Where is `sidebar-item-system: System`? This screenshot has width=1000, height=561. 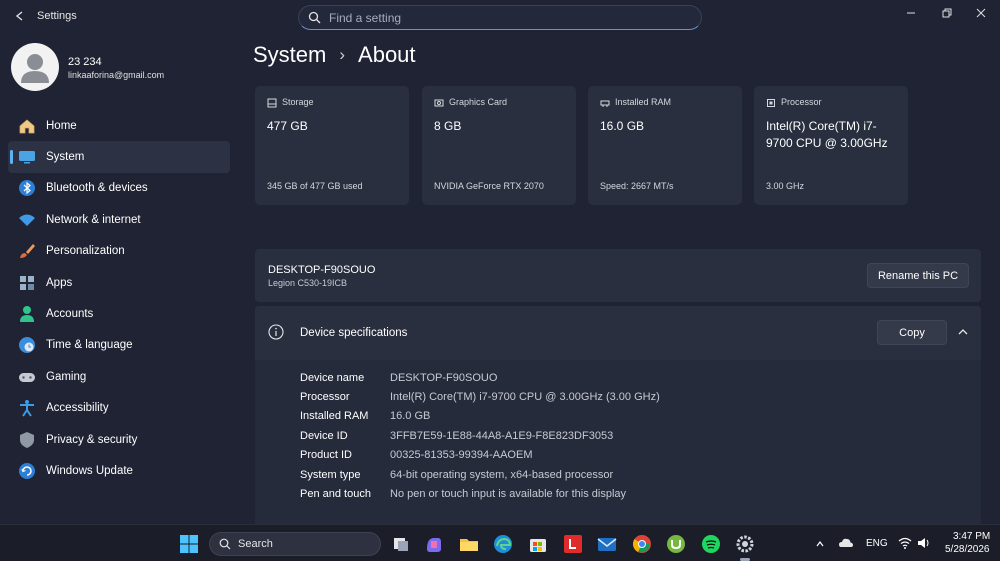 sidebar-item-system: System is located at coordinates (119, 157).